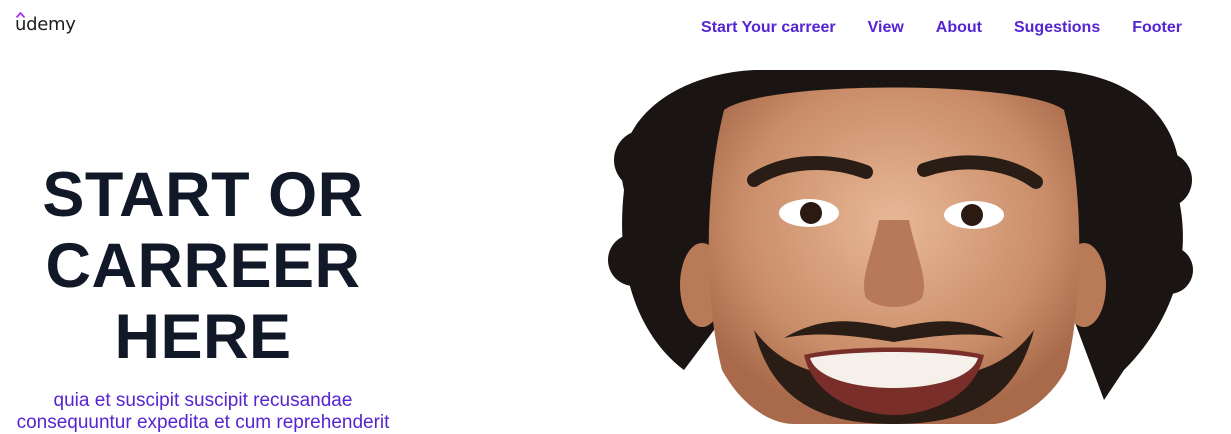 Image resolution: width=1231 pixels, height=434 pixels. I want to click on nav-link-about: About, so click(959, 28).